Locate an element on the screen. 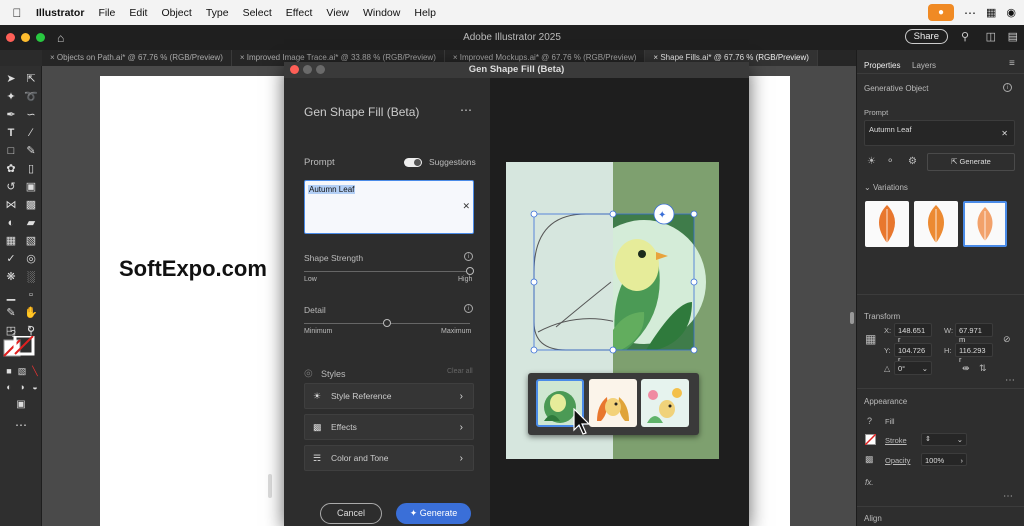  workspace-icon: ▤ is located at coordinates (1013, 36).